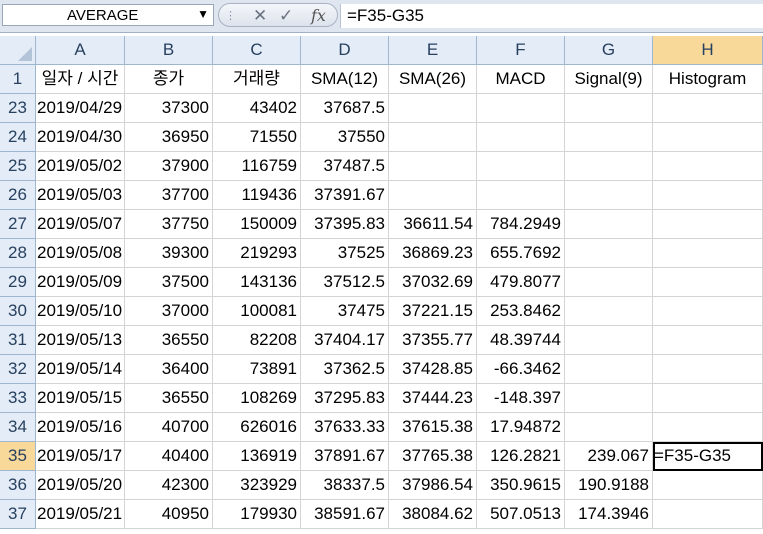  I want to click on table-cell: 350.9615, so click(521, 485).